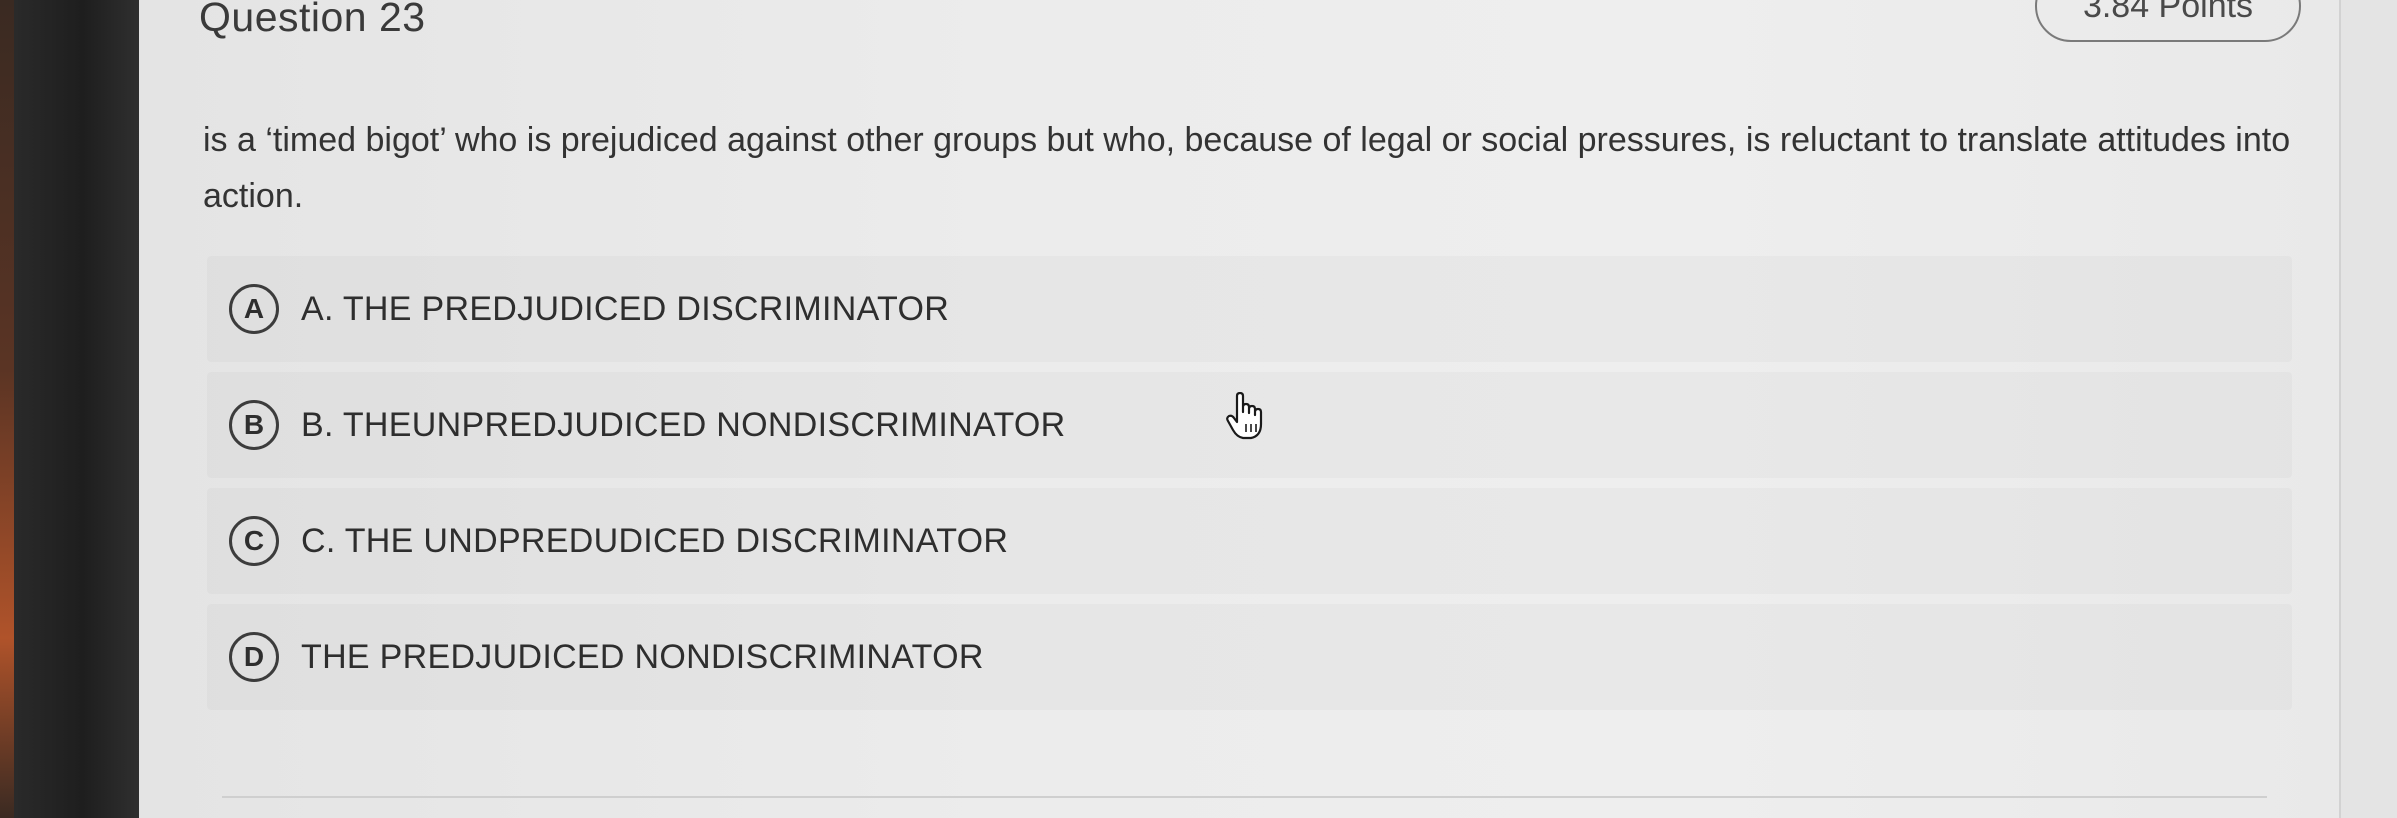 The width and height of the screenshot is (2397, 818). I want to click on points-badge: 3.84 Points, so click(2168, 21).